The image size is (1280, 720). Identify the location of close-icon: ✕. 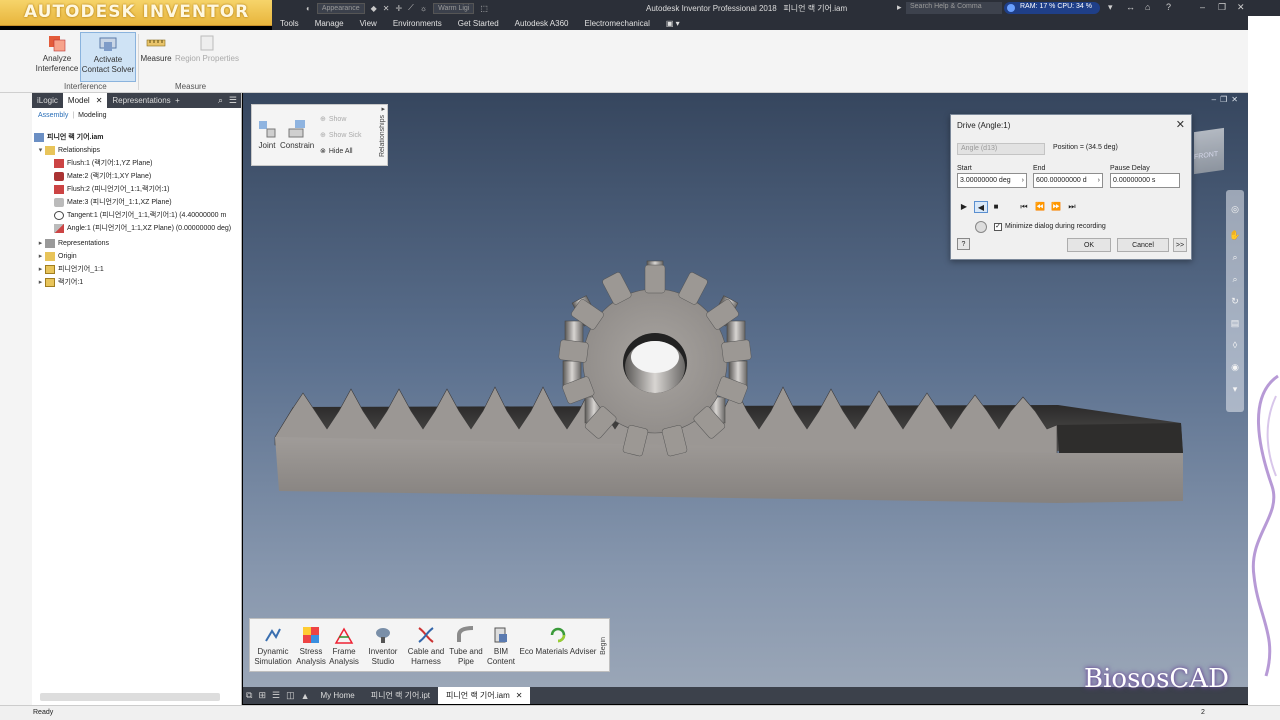
(519, 695).